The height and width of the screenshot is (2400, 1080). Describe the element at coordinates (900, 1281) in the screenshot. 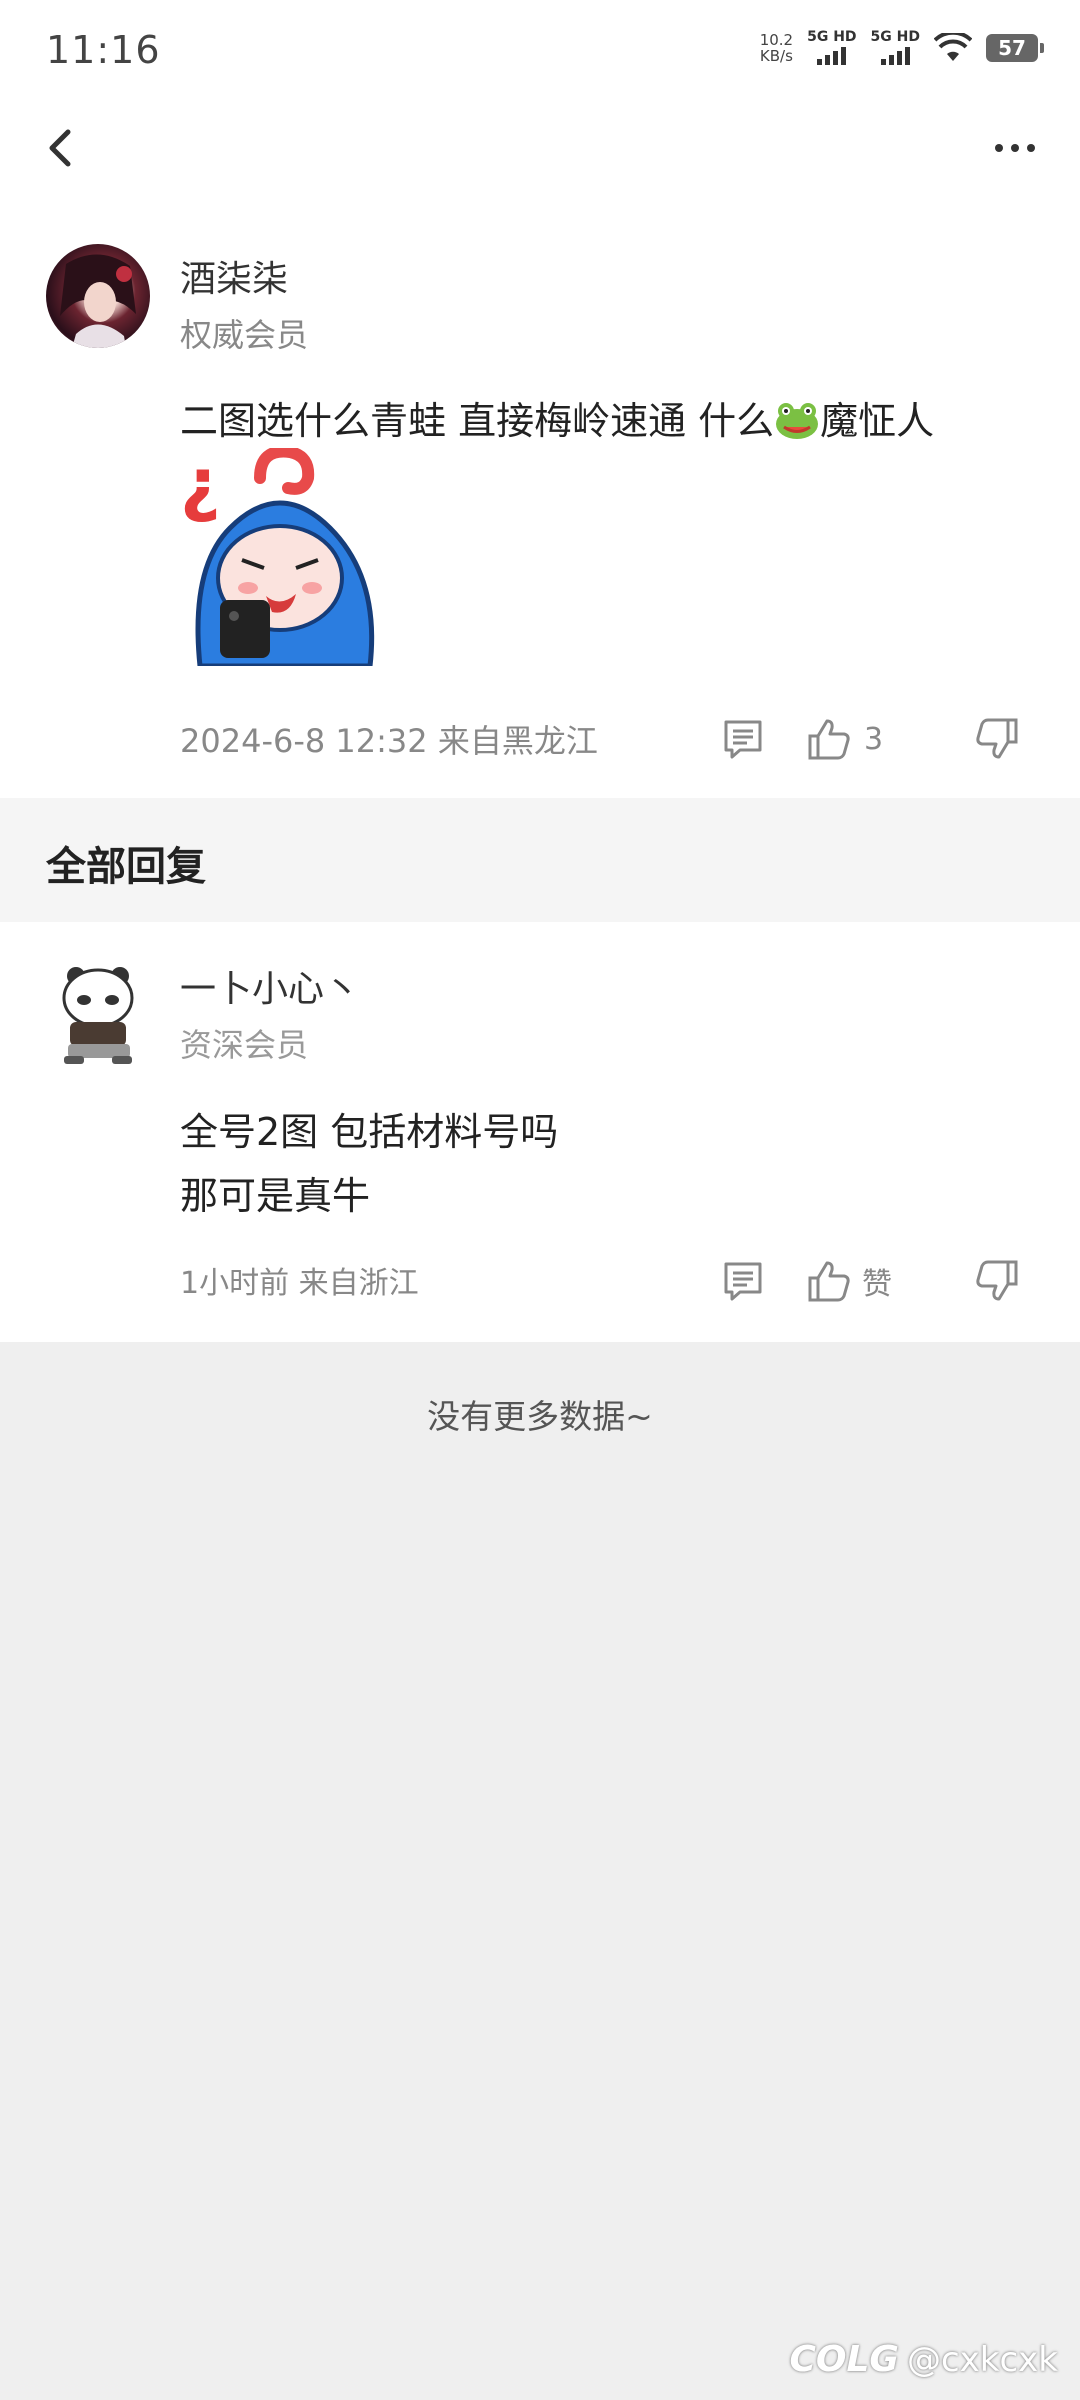

I see `reply-actions: 赞` at that location.